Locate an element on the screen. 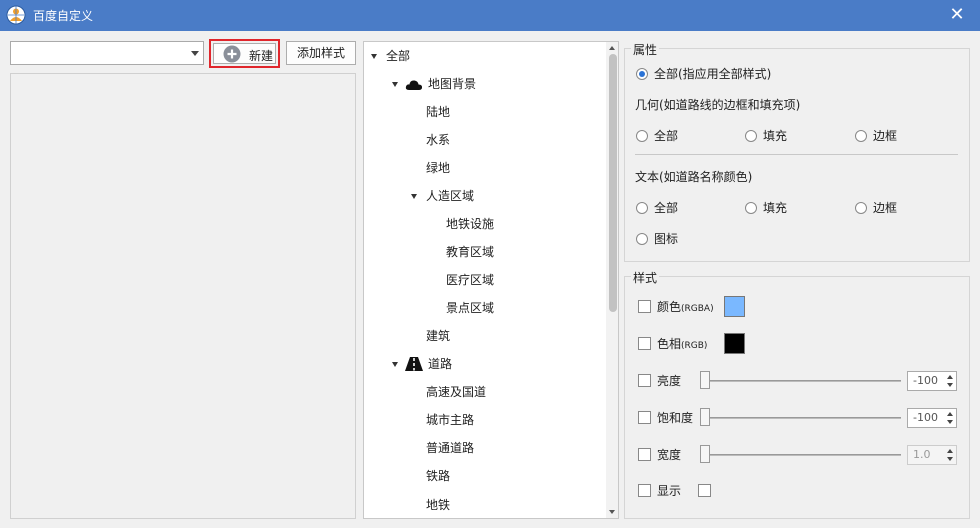 The width and height of the screenshot is (980, 528). close-icon: ✕ is located at coordinates (957, 14).